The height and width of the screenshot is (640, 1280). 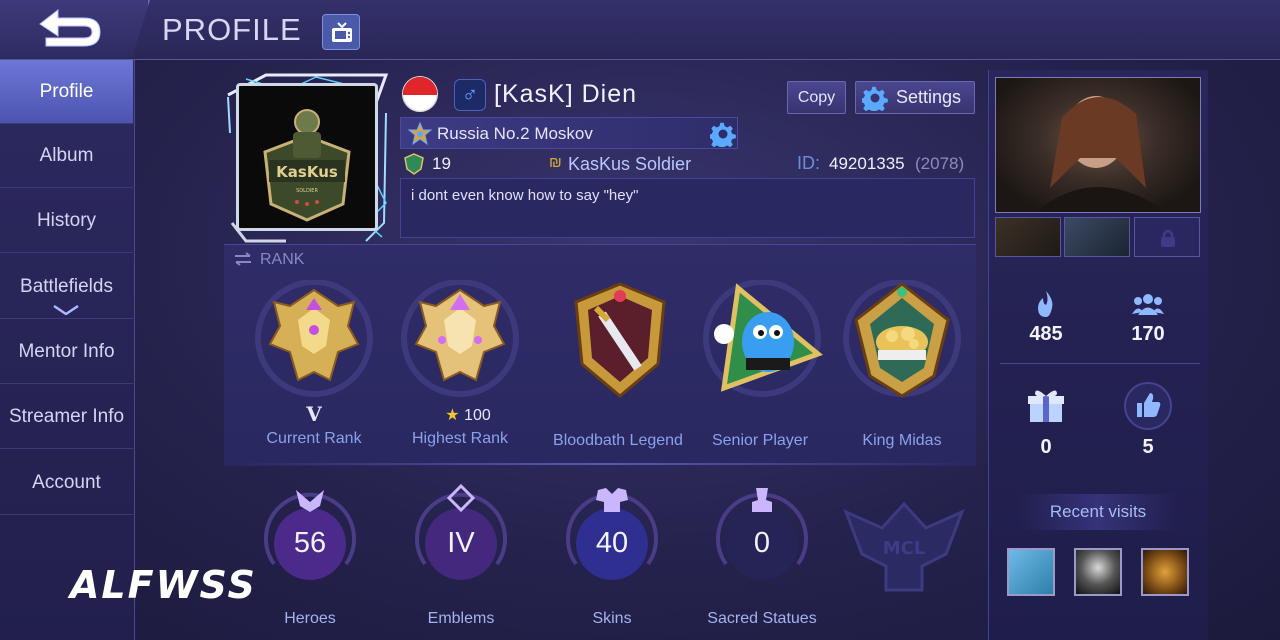 I want to click on top-bar: PROFILE, so click(x=640, y=30).